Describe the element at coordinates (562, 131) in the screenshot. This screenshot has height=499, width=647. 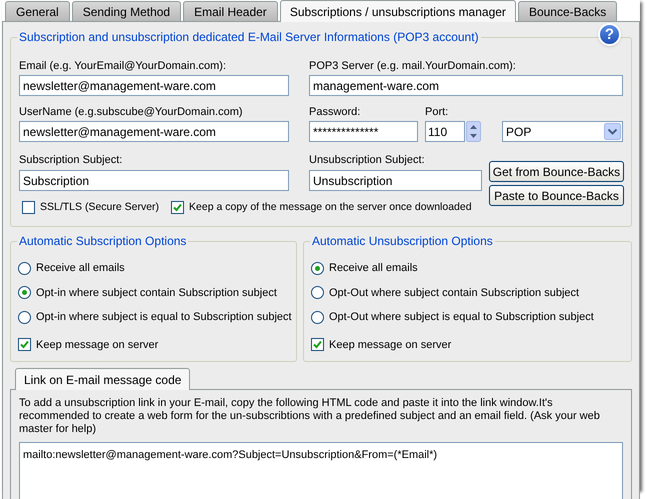
I see `protocol-dropdown: POP` at that location.